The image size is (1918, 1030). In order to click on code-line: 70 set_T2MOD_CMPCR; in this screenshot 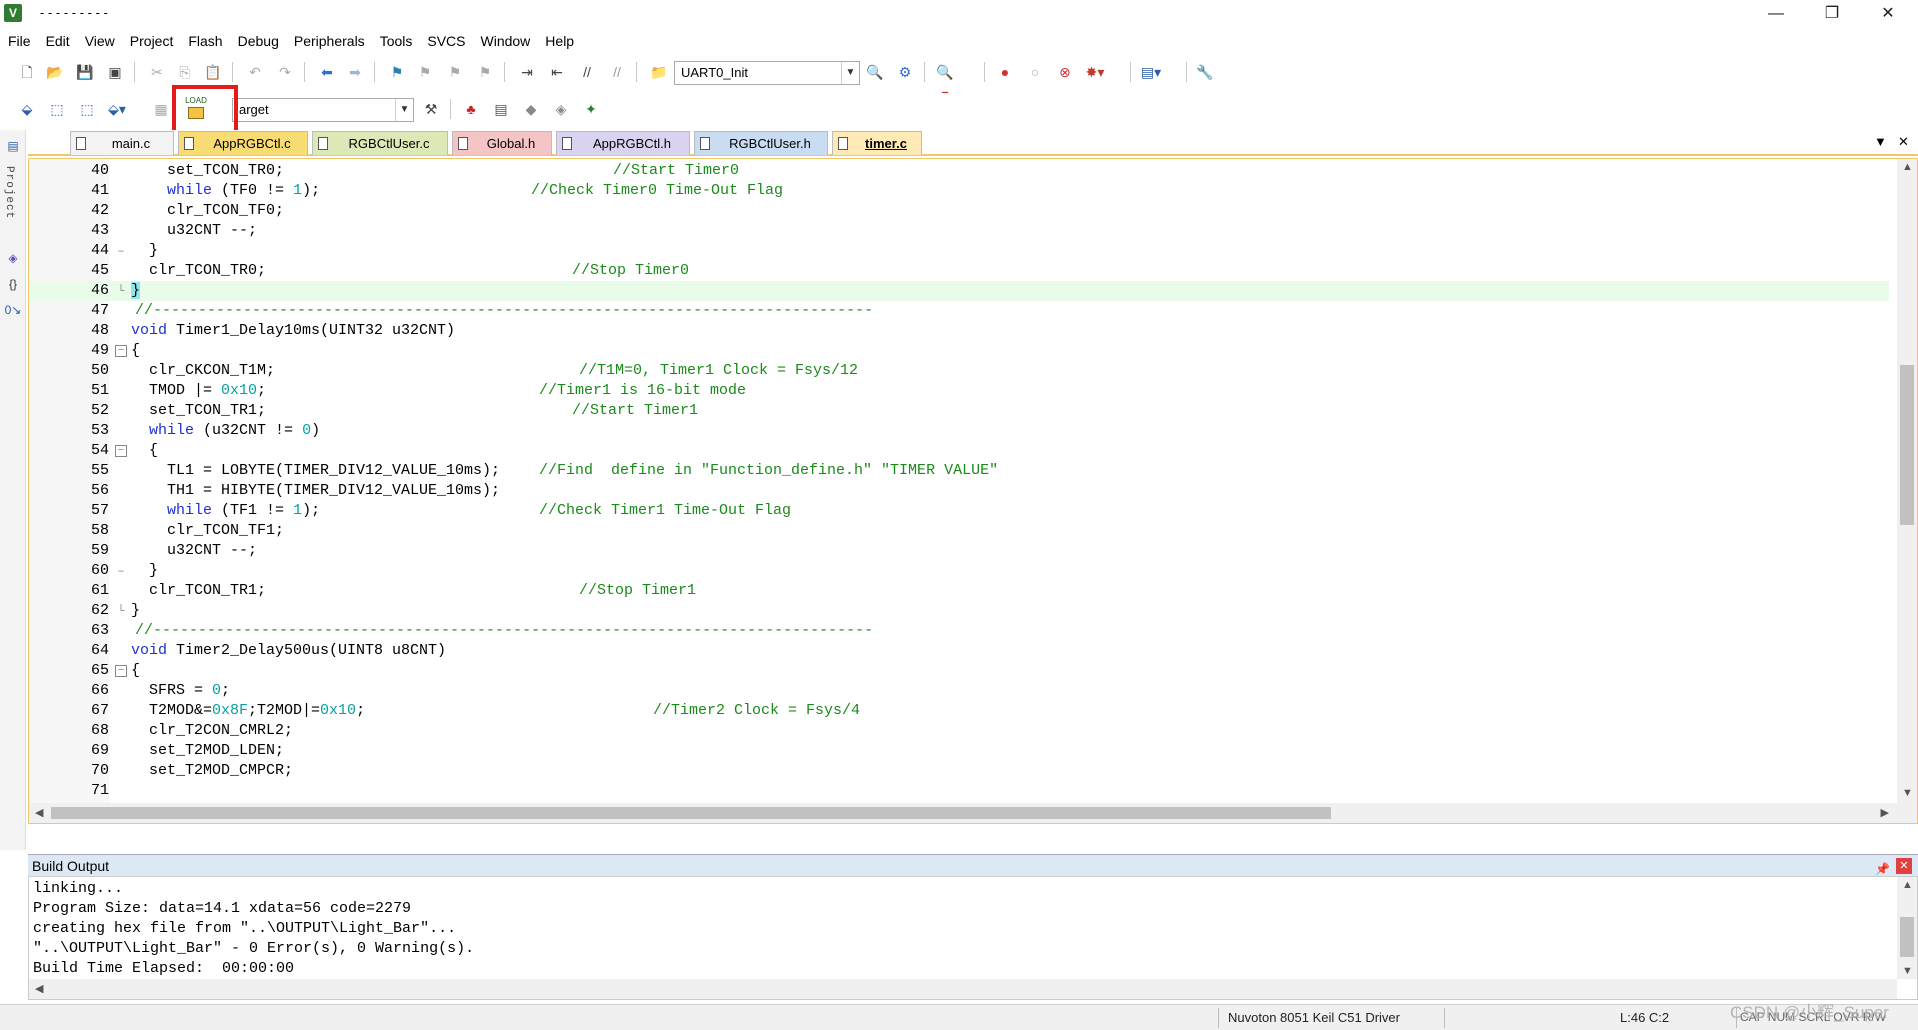, I will do `click(959, 771)`.